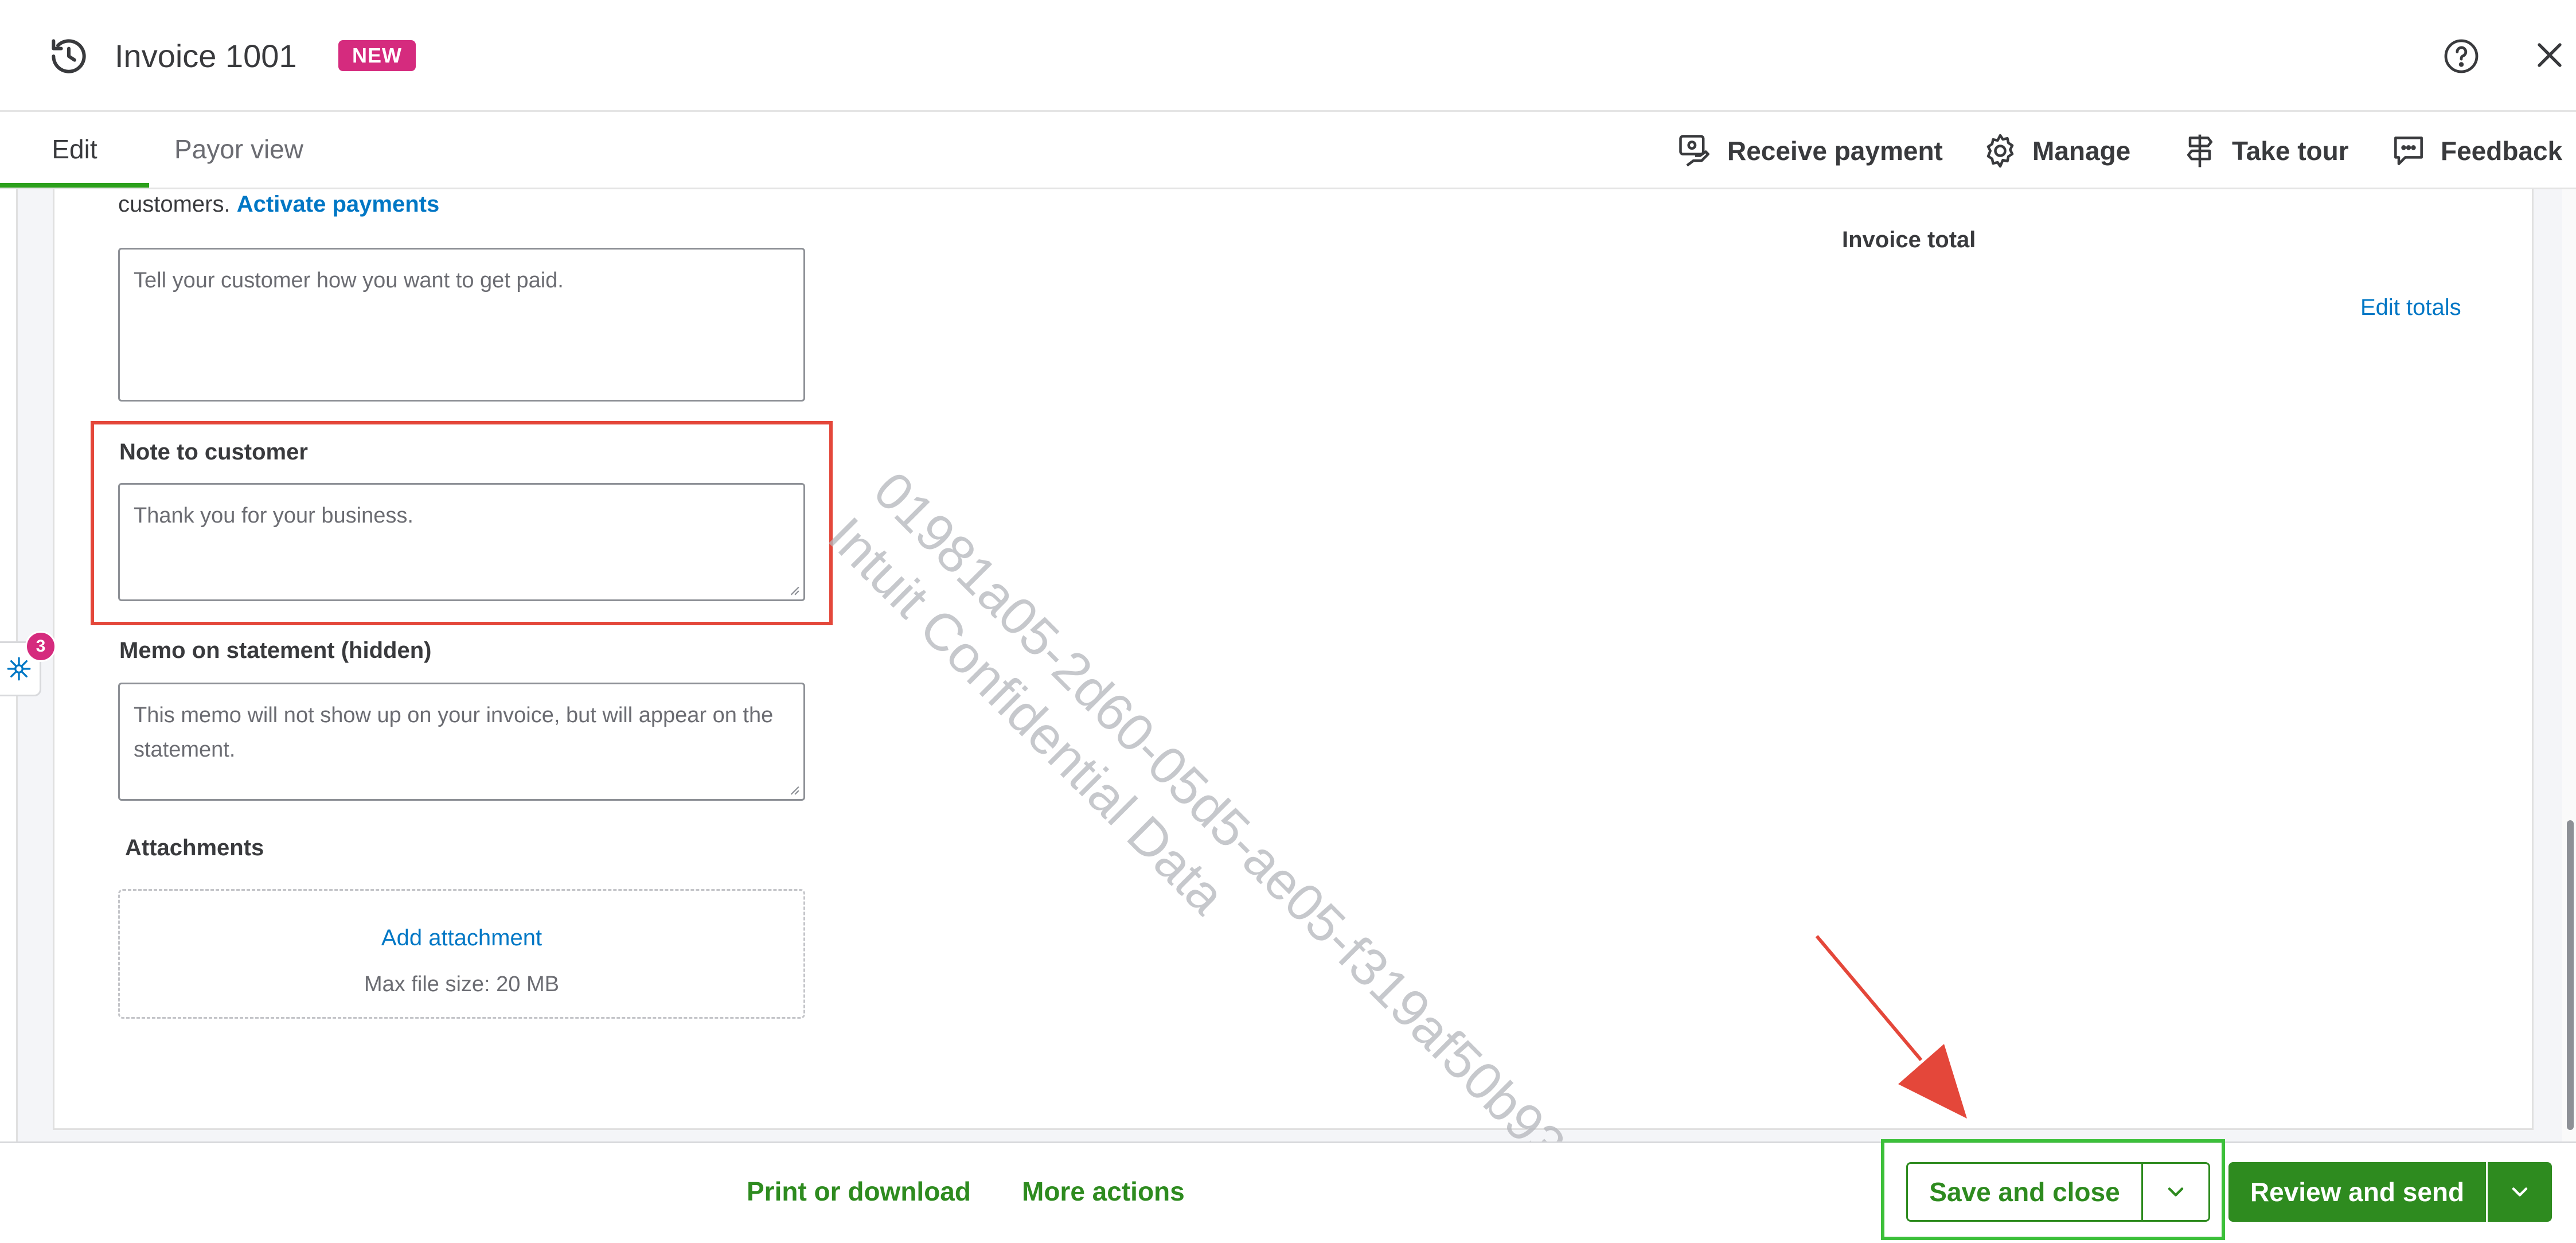 The height and width of the screenshot is (1243, 2576). Describe the element at coordinates (2571, 975) in the screenshot. I see `scrollbar-thumb` at that location.